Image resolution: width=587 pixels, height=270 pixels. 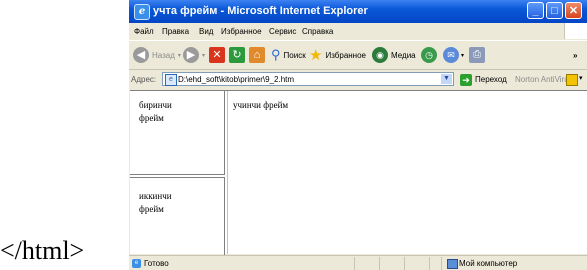 I want to click on page-icon: e, so click(x=171, y=80).